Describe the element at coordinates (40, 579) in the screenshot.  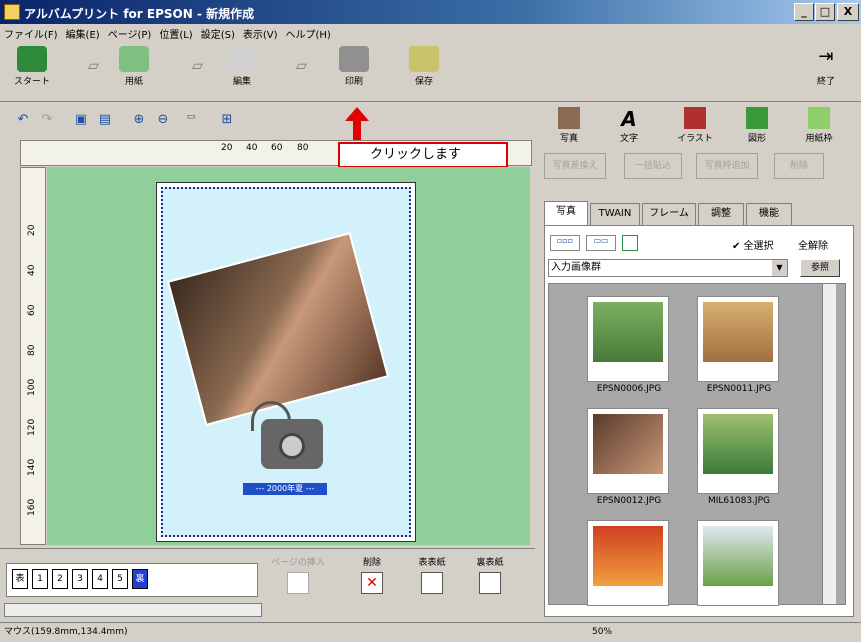
I see `page-1: 1` at that location.